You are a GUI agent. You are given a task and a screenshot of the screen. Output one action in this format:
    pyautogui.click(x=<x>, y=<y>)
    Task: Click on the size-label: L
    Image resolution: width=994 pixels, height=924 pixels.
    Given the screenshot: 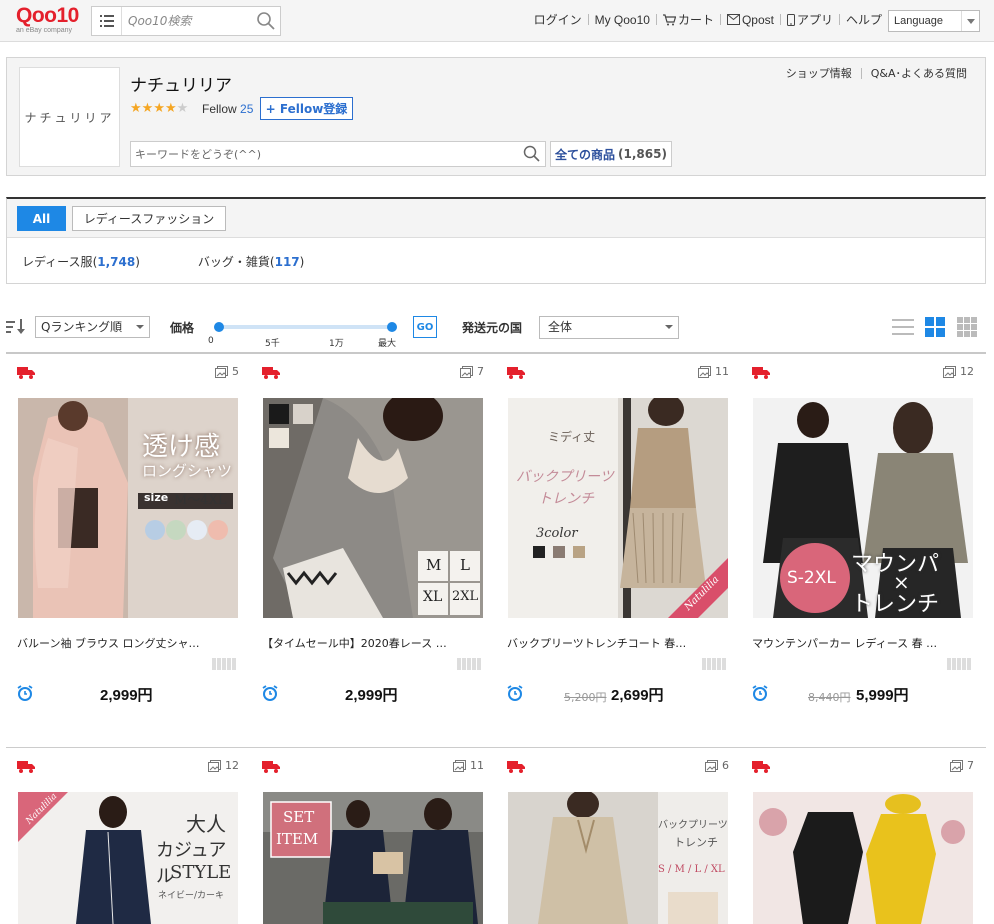 What is the action you would take?
    pyautogui.click(x=465, y=565)
    